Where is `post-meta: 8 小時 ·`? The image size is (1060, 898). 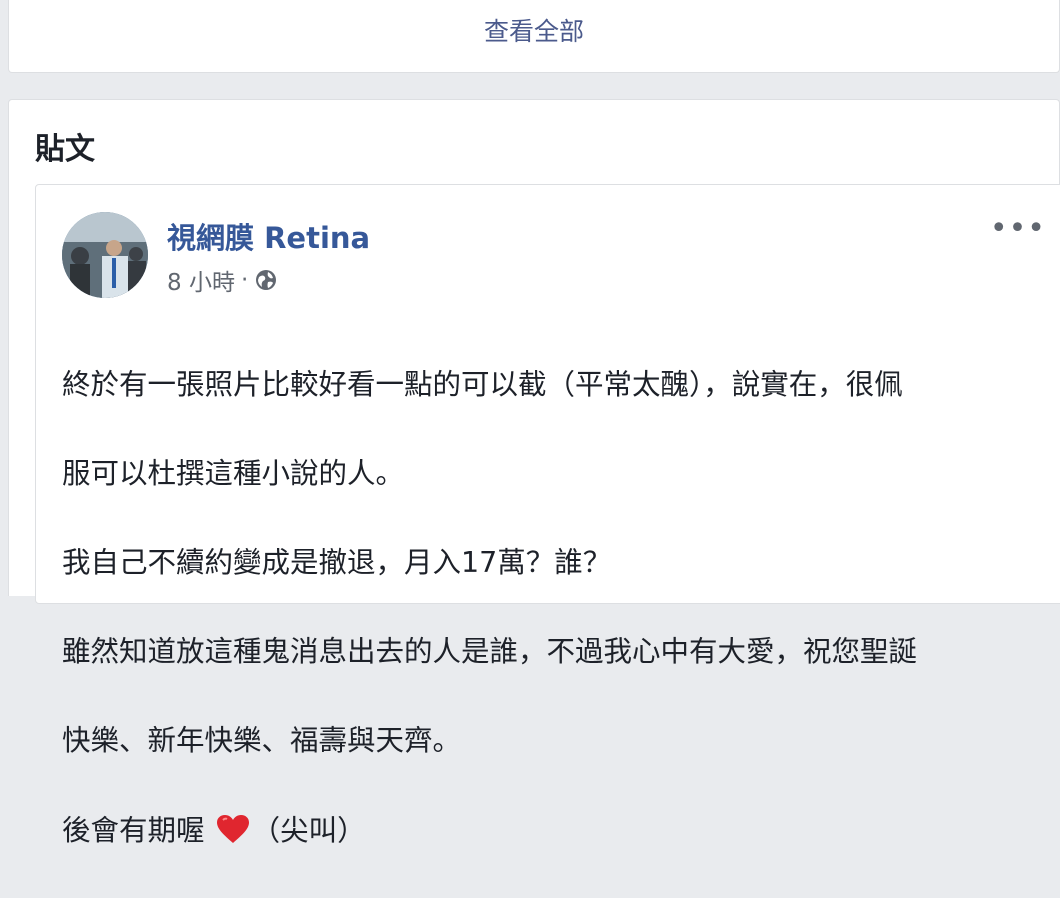 post-meta: 8 小時 · is located at coordinates (222, 280).